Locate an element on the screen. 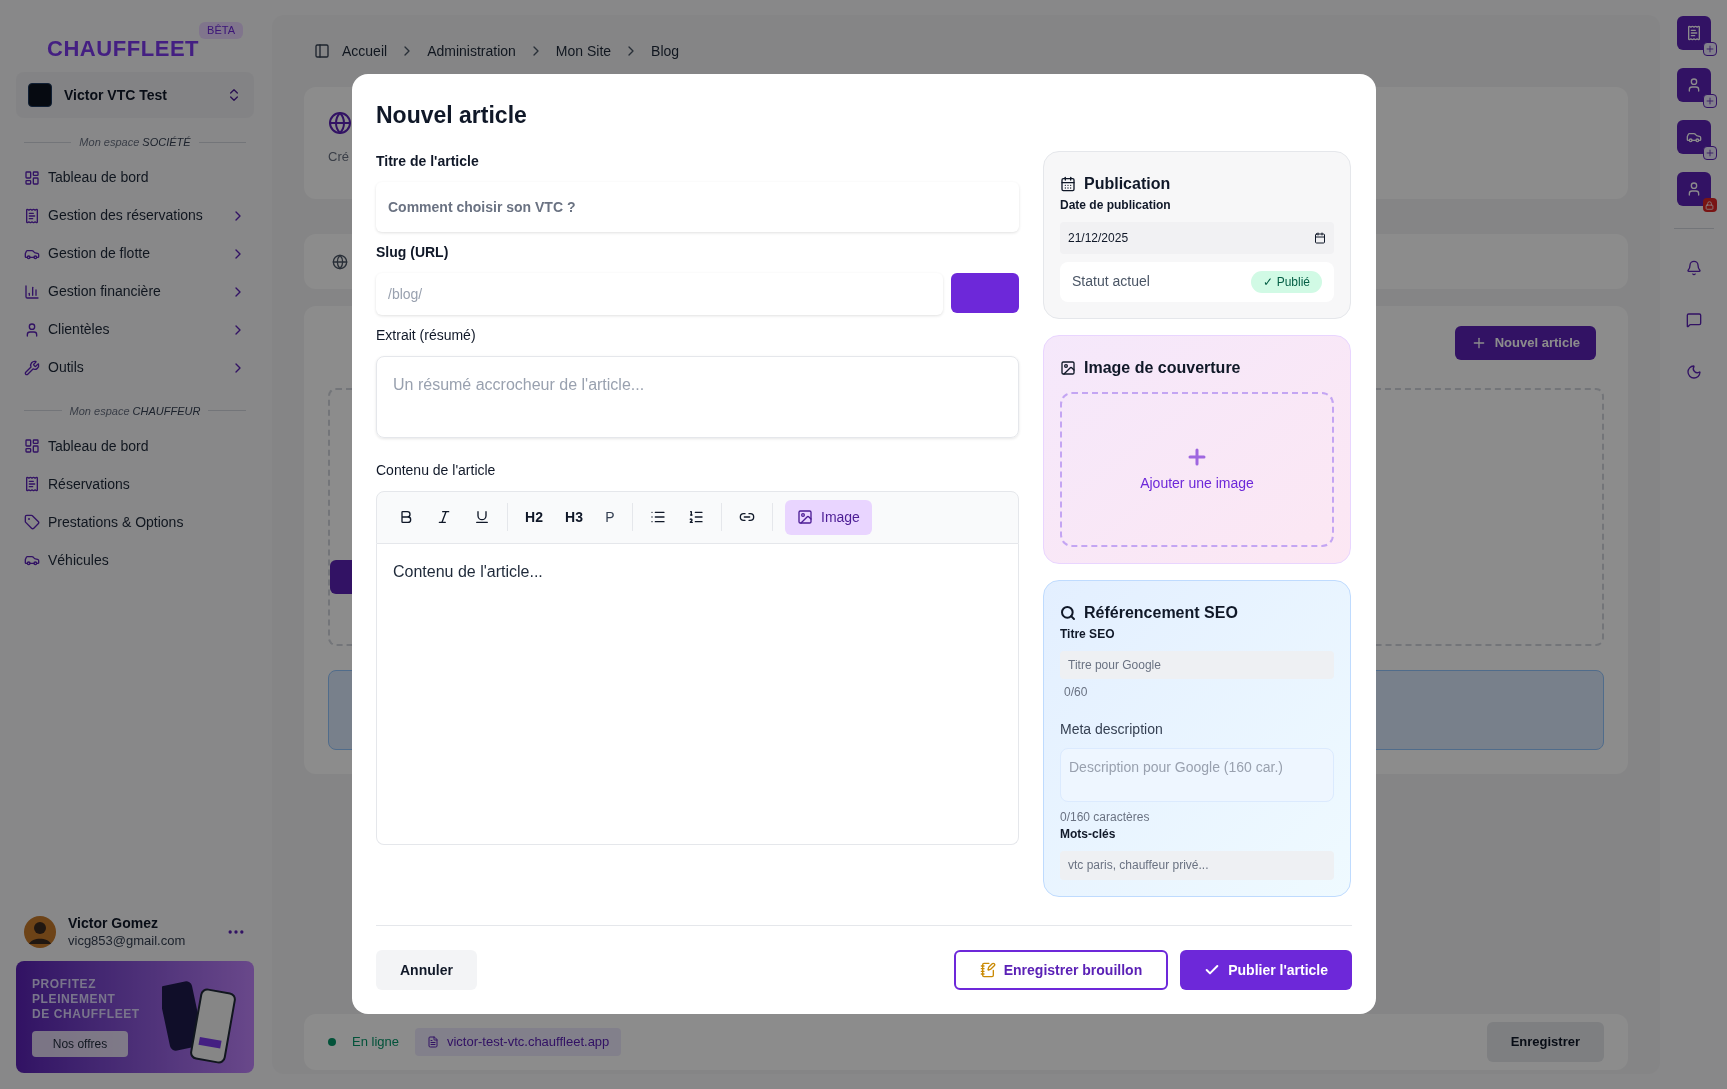 The width and height of the screenshot is (1727, 1089). save-button: Enregistrer is located at coordinates (1545, 1042).